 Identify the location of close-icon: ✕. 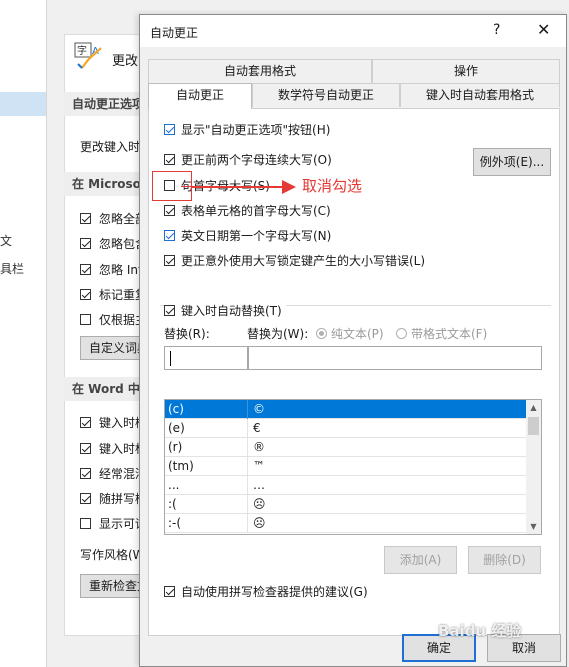
(543, 29).